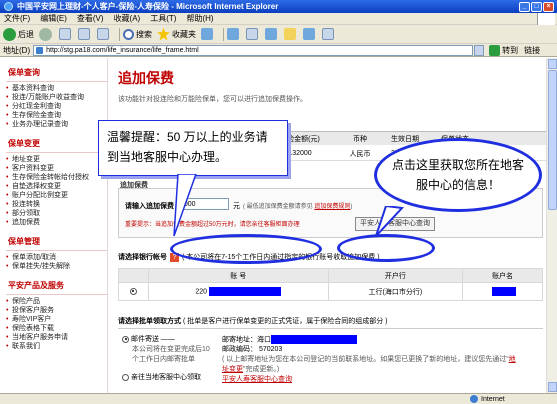  I want to click on media-icon, so click(207, 34).